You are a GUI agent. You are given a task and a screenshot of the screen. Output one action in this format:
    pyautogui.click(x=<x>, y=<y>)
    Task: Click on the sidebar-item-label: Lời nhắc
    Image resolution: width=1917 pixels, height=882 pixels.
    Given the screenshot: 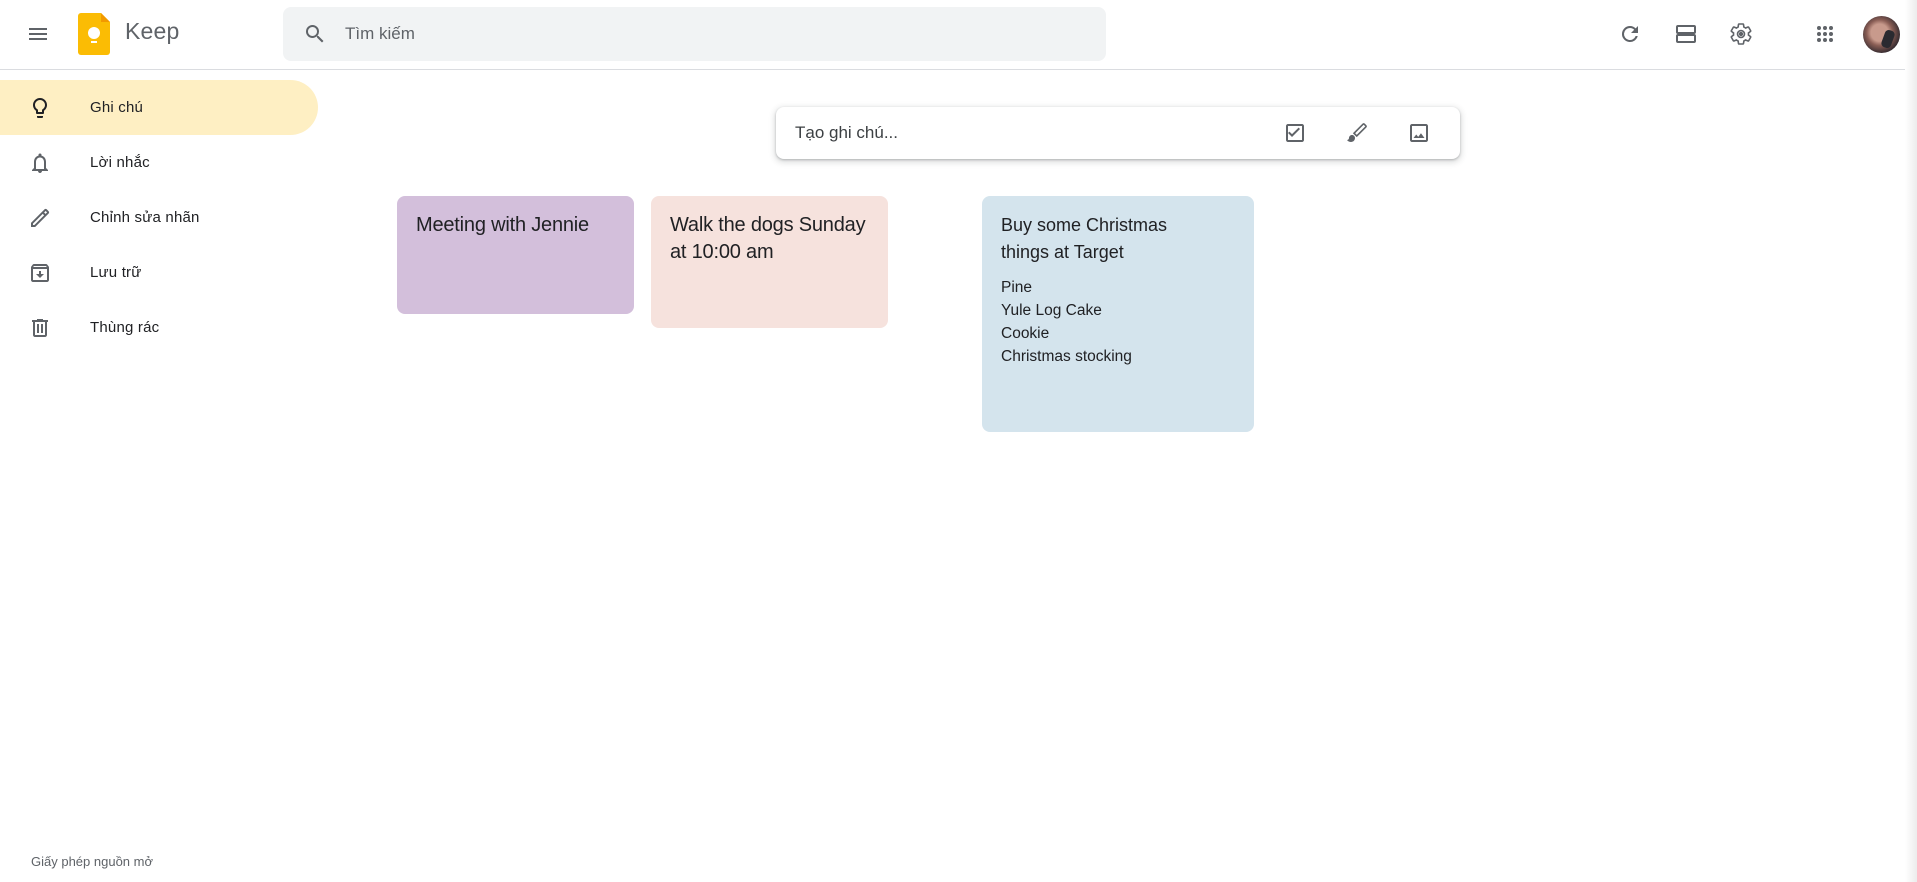 What is the action you would take?
    pyautogui.click(x=120, y=162)
    